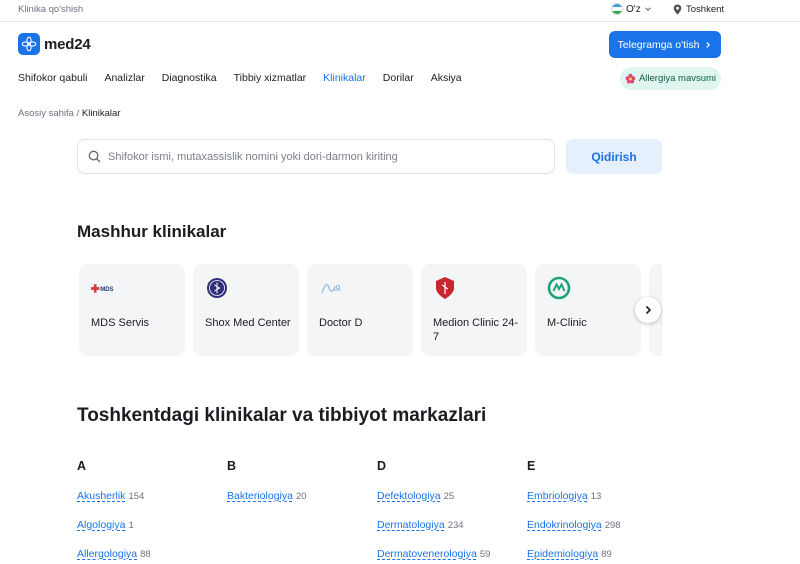  Describe the element at coordinates (152, 231) in the screenshot. I see `popular-clinics-title: Mashhur klinikalar` at that location.